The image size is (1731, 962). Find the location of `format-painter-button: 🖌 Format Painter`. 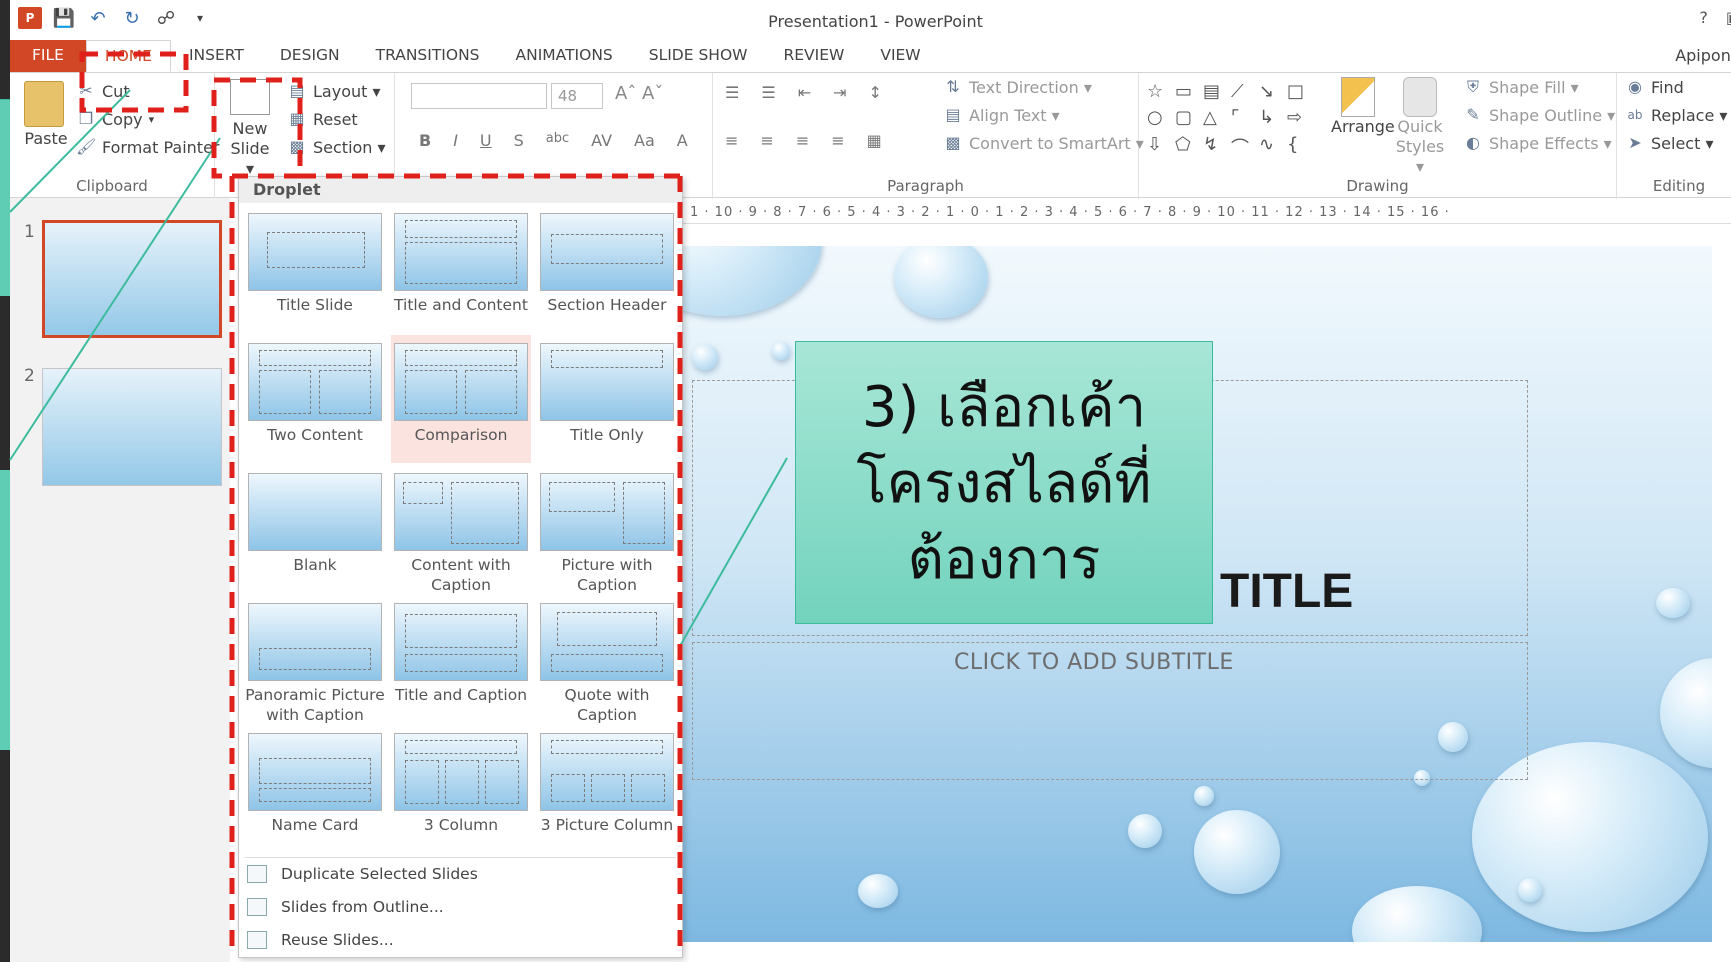

format-painter-button: 🖌 Format Painter is located at coordinates (147, 147).